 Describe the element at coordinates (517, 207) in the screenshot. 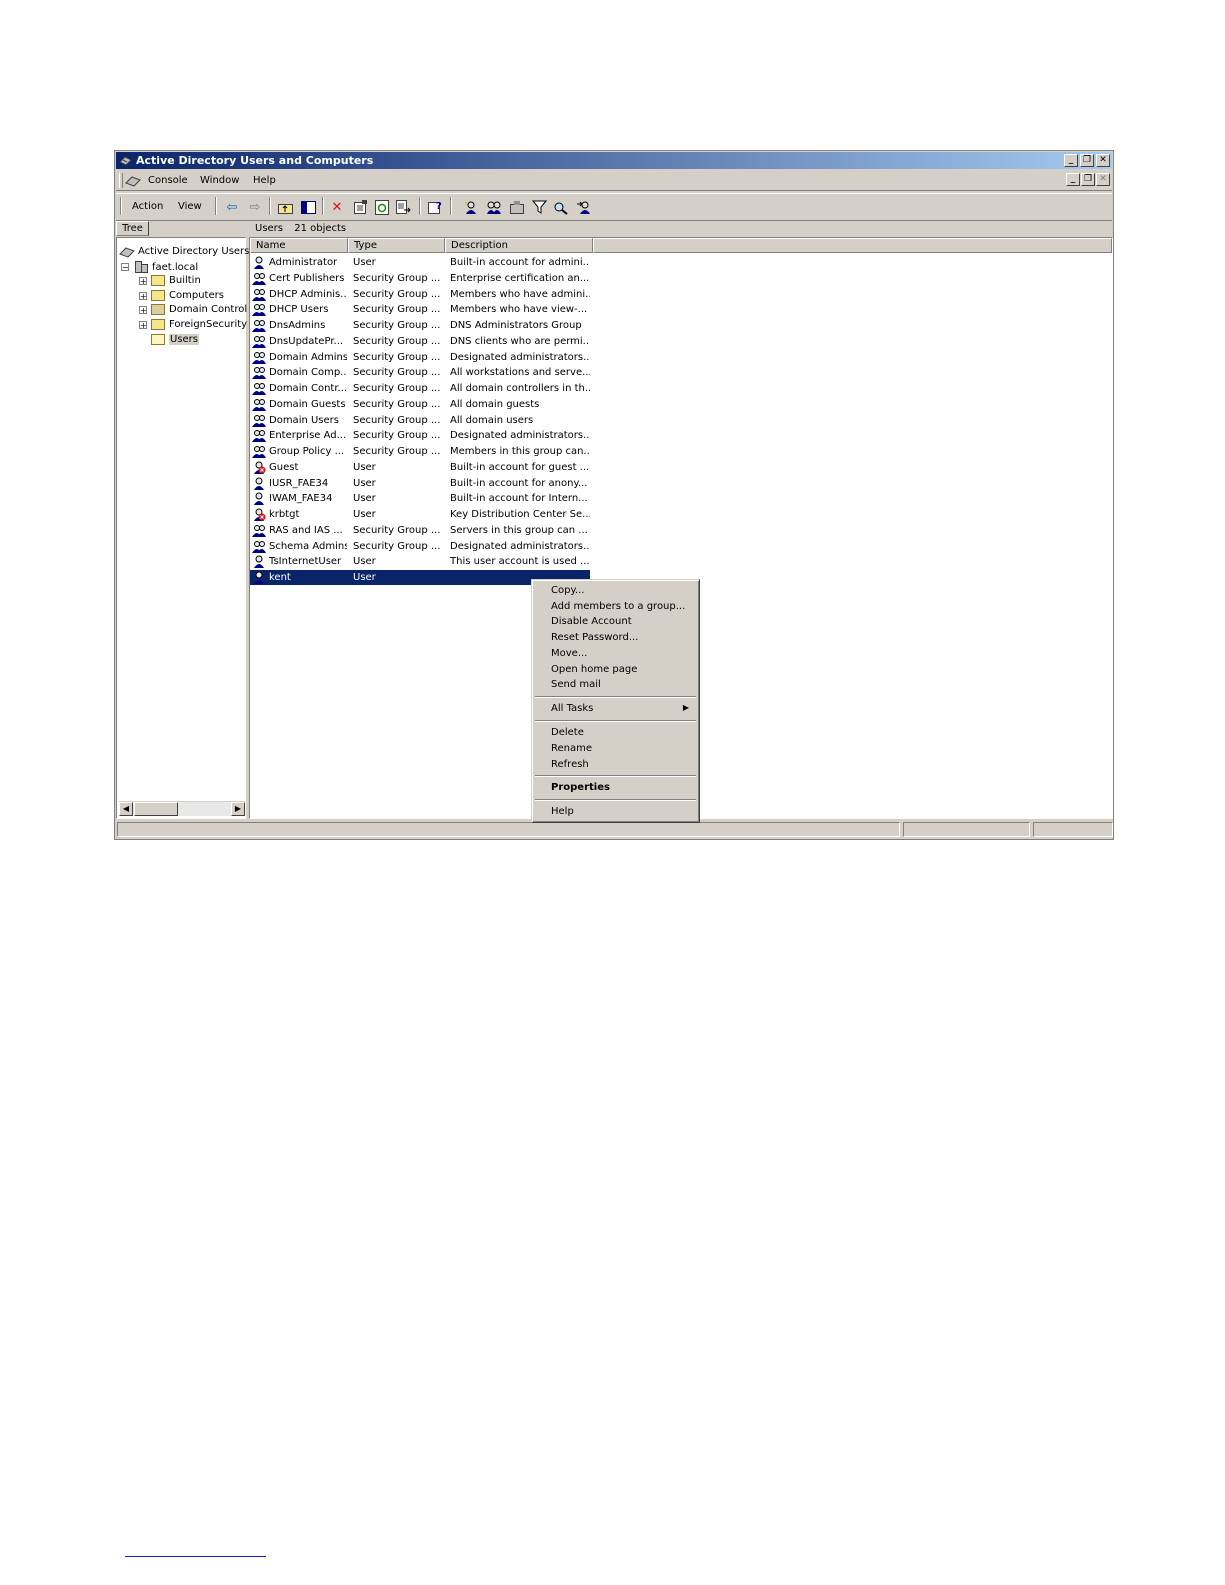

I see `new-ou-icon` at that location.